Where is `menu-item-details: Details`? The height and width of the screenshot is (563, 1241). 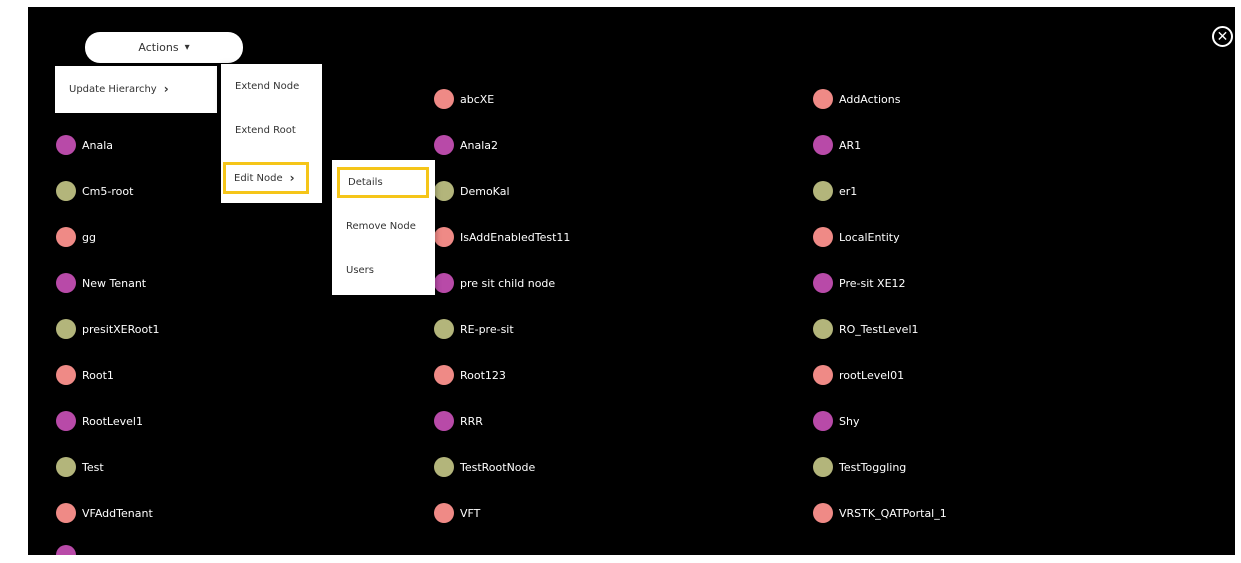 menu-item-details: Details is located at coordinates (383, 182).